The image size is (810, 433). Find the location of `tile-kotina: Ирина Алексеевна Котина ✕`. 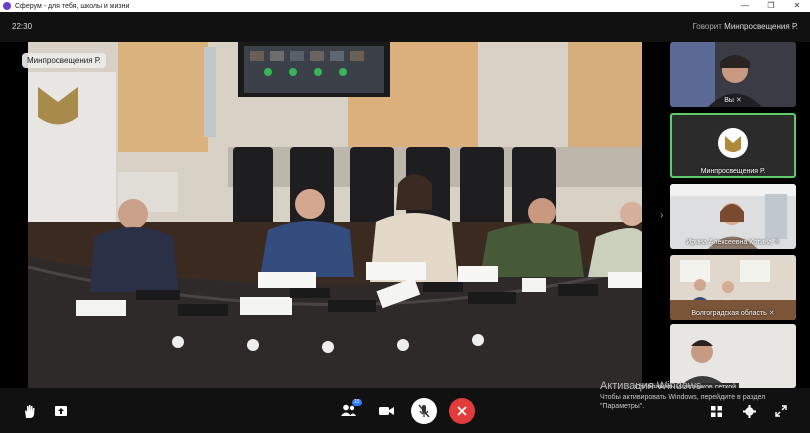

tile-kotina: Ирина Алексеевна Котина ✕ is located at coordinates (733, 216).